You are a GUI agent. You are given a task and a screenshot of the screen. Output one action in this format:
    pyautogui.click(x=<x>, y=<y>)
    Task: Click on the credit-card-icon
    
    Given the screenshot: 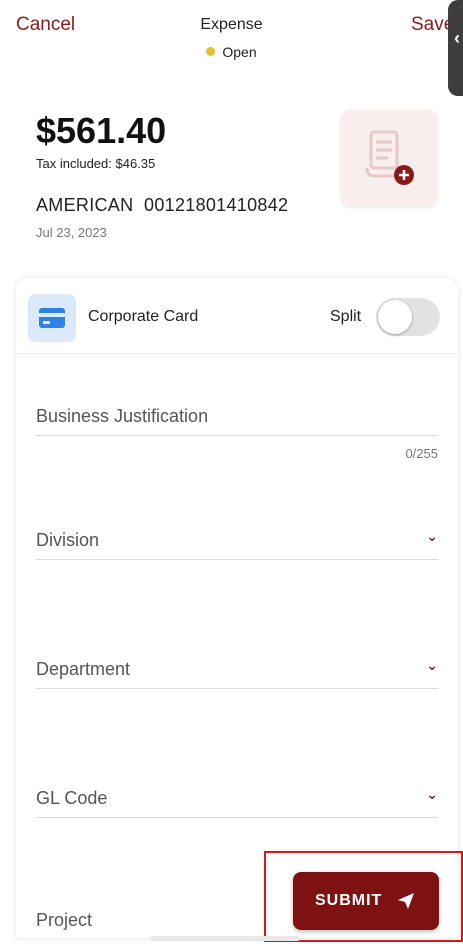 What is the action you would take?
    pyautogui.click(x=52, y=318)
    